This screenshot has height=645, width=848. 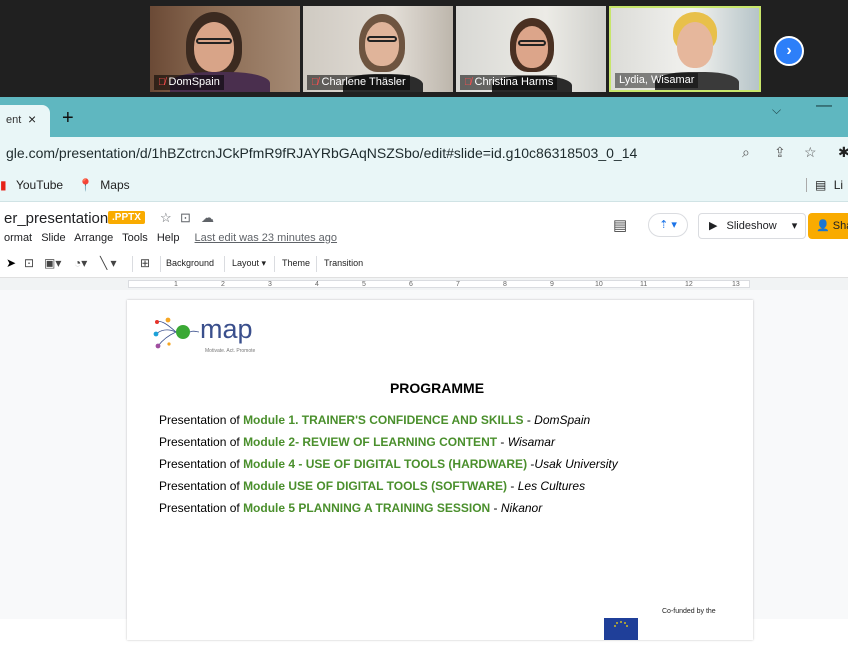 What do you see at coordinates (620, 225) in the screenshot?
I see `comments-icon: ▤` at bounding box center [620, 225].